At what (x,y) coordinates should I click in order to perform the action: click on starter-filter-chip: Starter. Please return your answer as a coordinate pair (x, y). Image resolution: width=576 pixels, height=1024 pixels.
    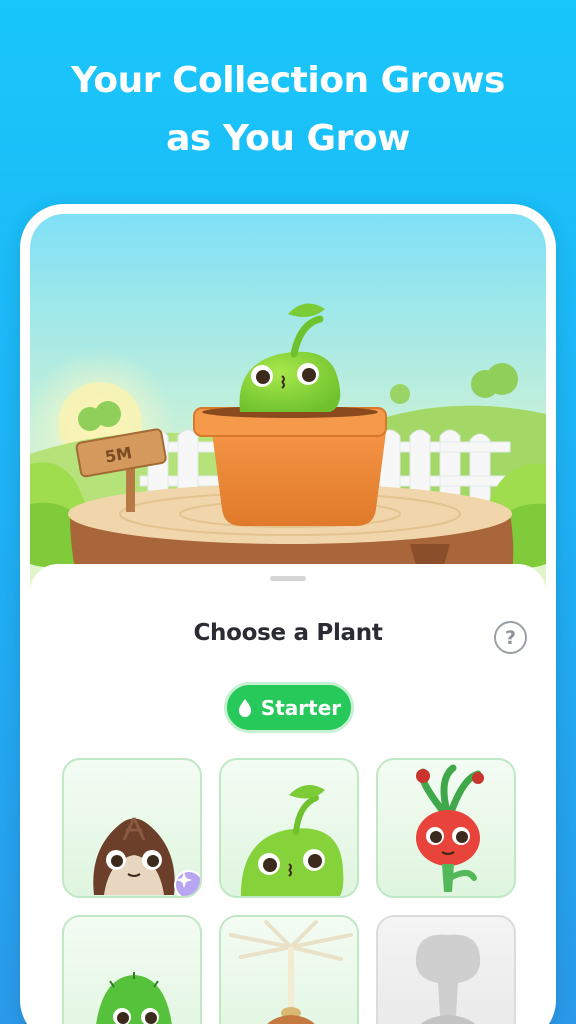
    Looking at the image, I should click on (289, 707).